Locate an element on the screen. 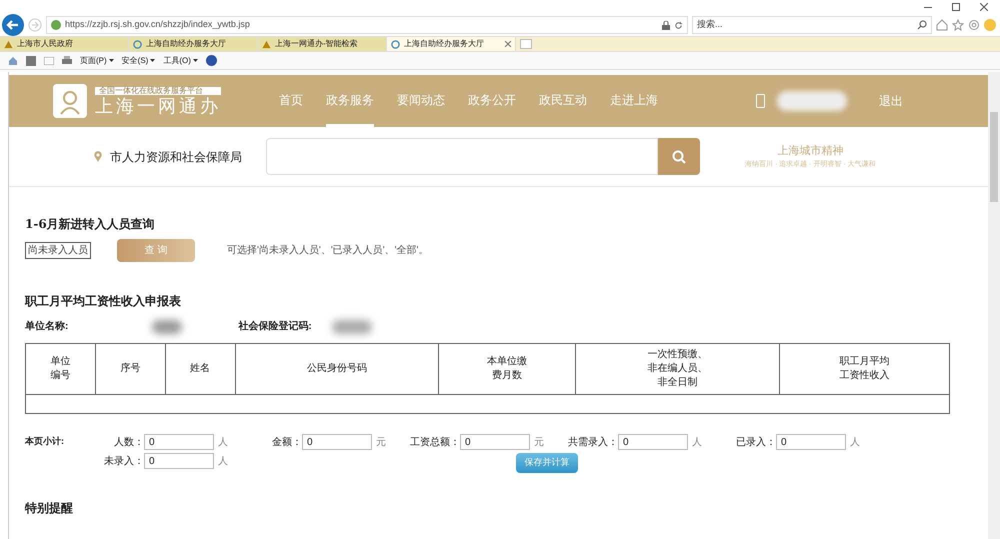 This screenshot has height=539, width=1000. lock-icon is located at coordinates (666, 25).